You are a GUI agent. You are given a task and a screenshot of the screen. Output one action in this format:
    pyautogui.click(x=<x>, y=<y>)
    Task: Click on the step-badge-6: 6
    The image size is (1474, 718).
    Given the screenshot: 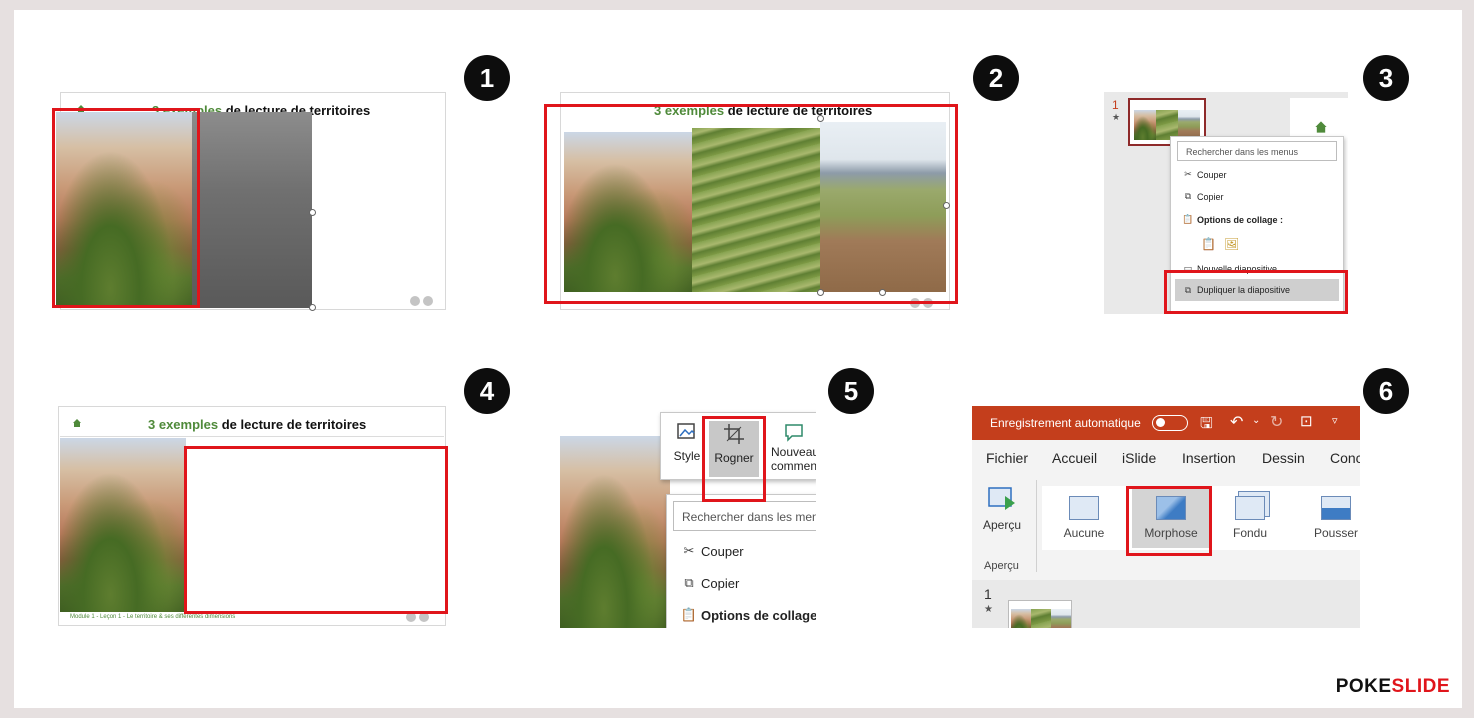 What is the action you would take?
    pyautogui.click(x=1386, y=391)
    